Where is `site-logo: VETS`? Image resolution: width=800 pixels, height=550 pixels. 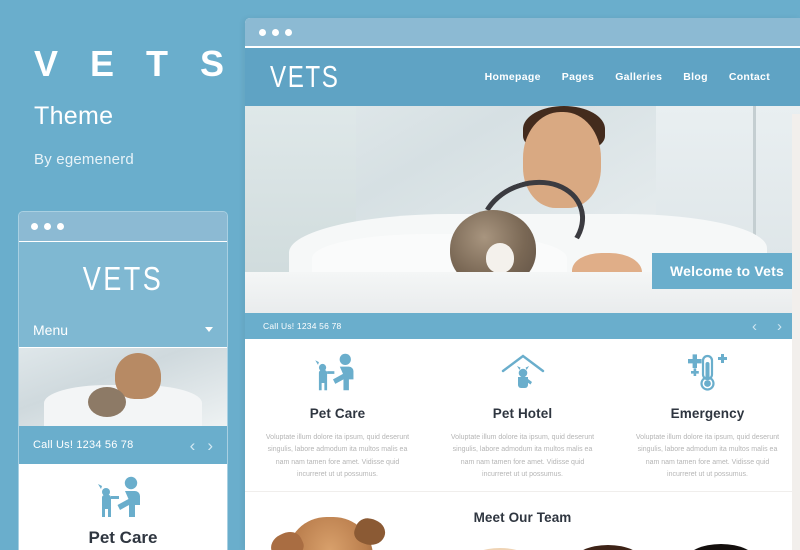
site-logo: VETS is located at coordinates (304, 77).